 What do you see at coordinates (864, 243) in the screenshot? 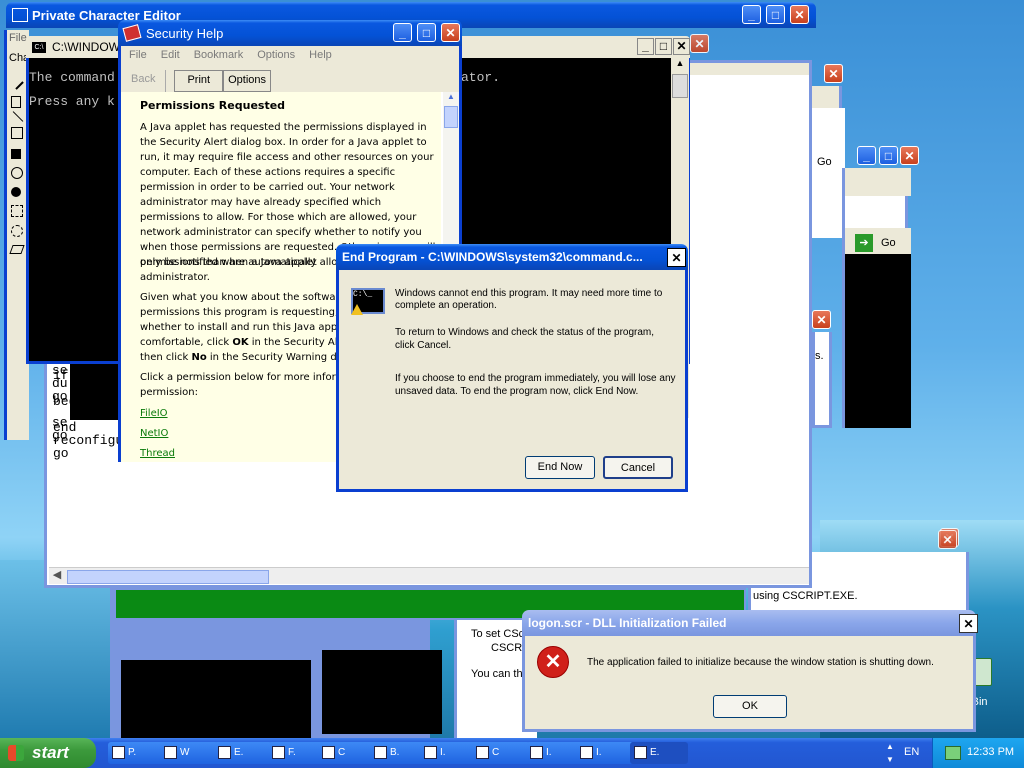
I see `go-arrow-icon: ➔` at bounding box center [864, 243].